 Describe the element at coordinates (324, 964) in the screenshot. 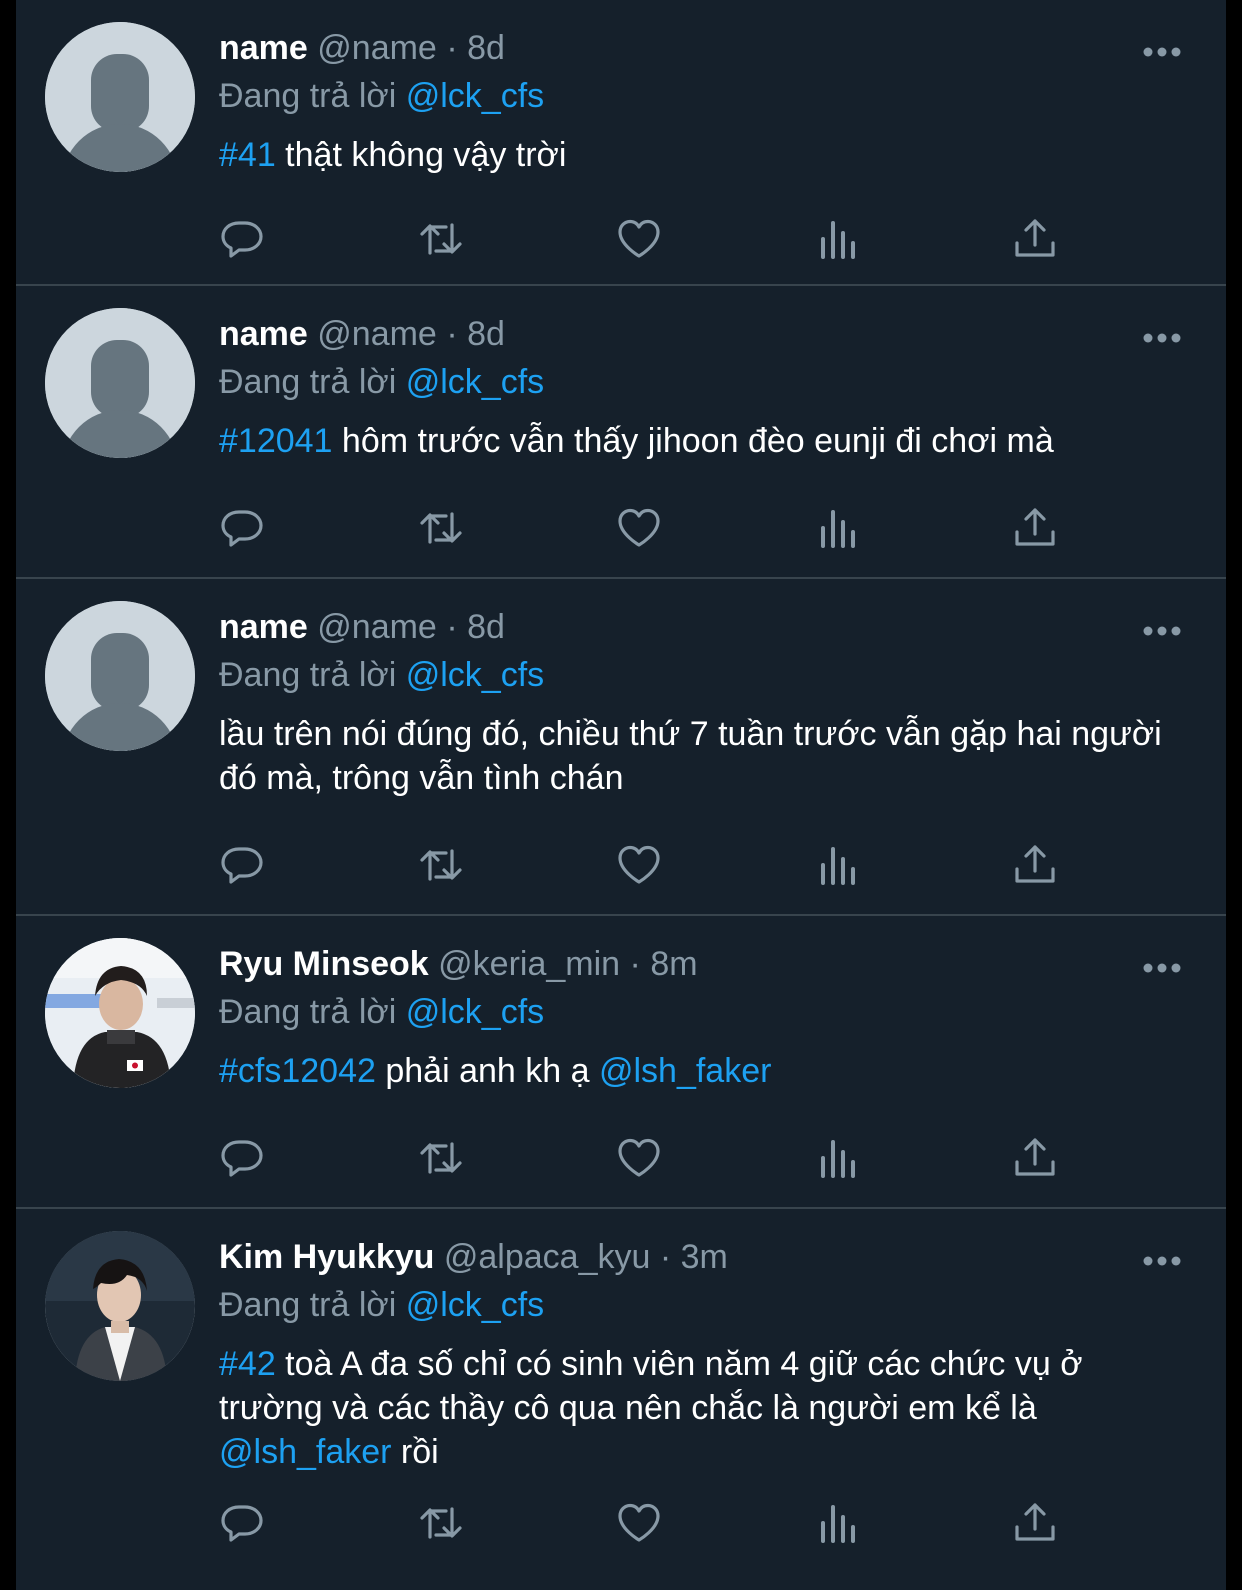

I see `display-name: Ryu Minseok` at that location.